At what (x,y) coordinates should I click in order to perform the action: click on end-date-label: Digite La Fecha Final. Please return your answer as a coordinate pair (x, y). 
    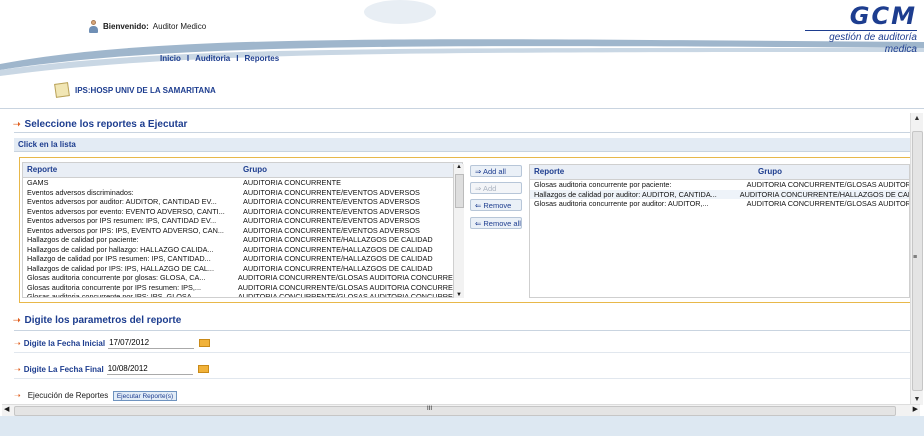
    Looking at the image, I should click on (63, 369).